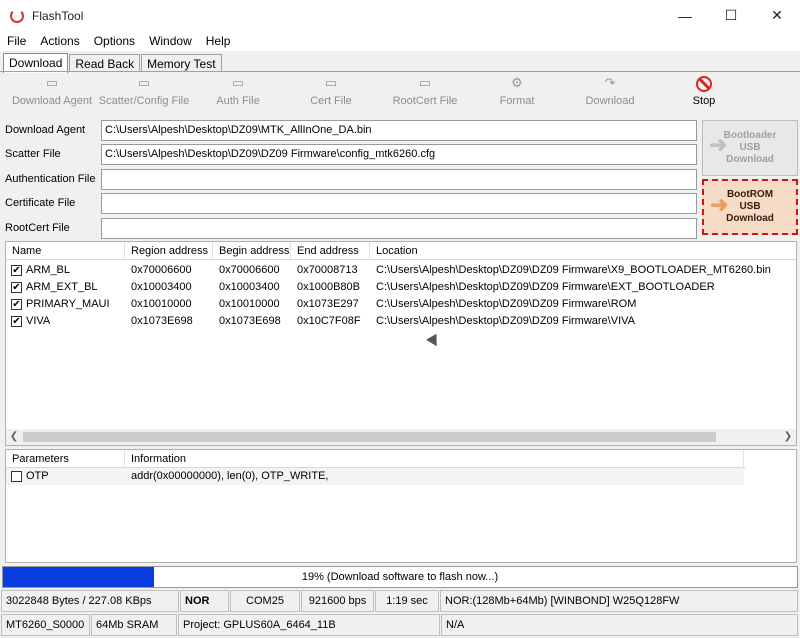 The image size is (800, 638). What do you see at coordinates (144, 94) in the screenshot?
I see `scatter-config-button: ▭ Scatter/Config File` at bounding box center [144, 94].